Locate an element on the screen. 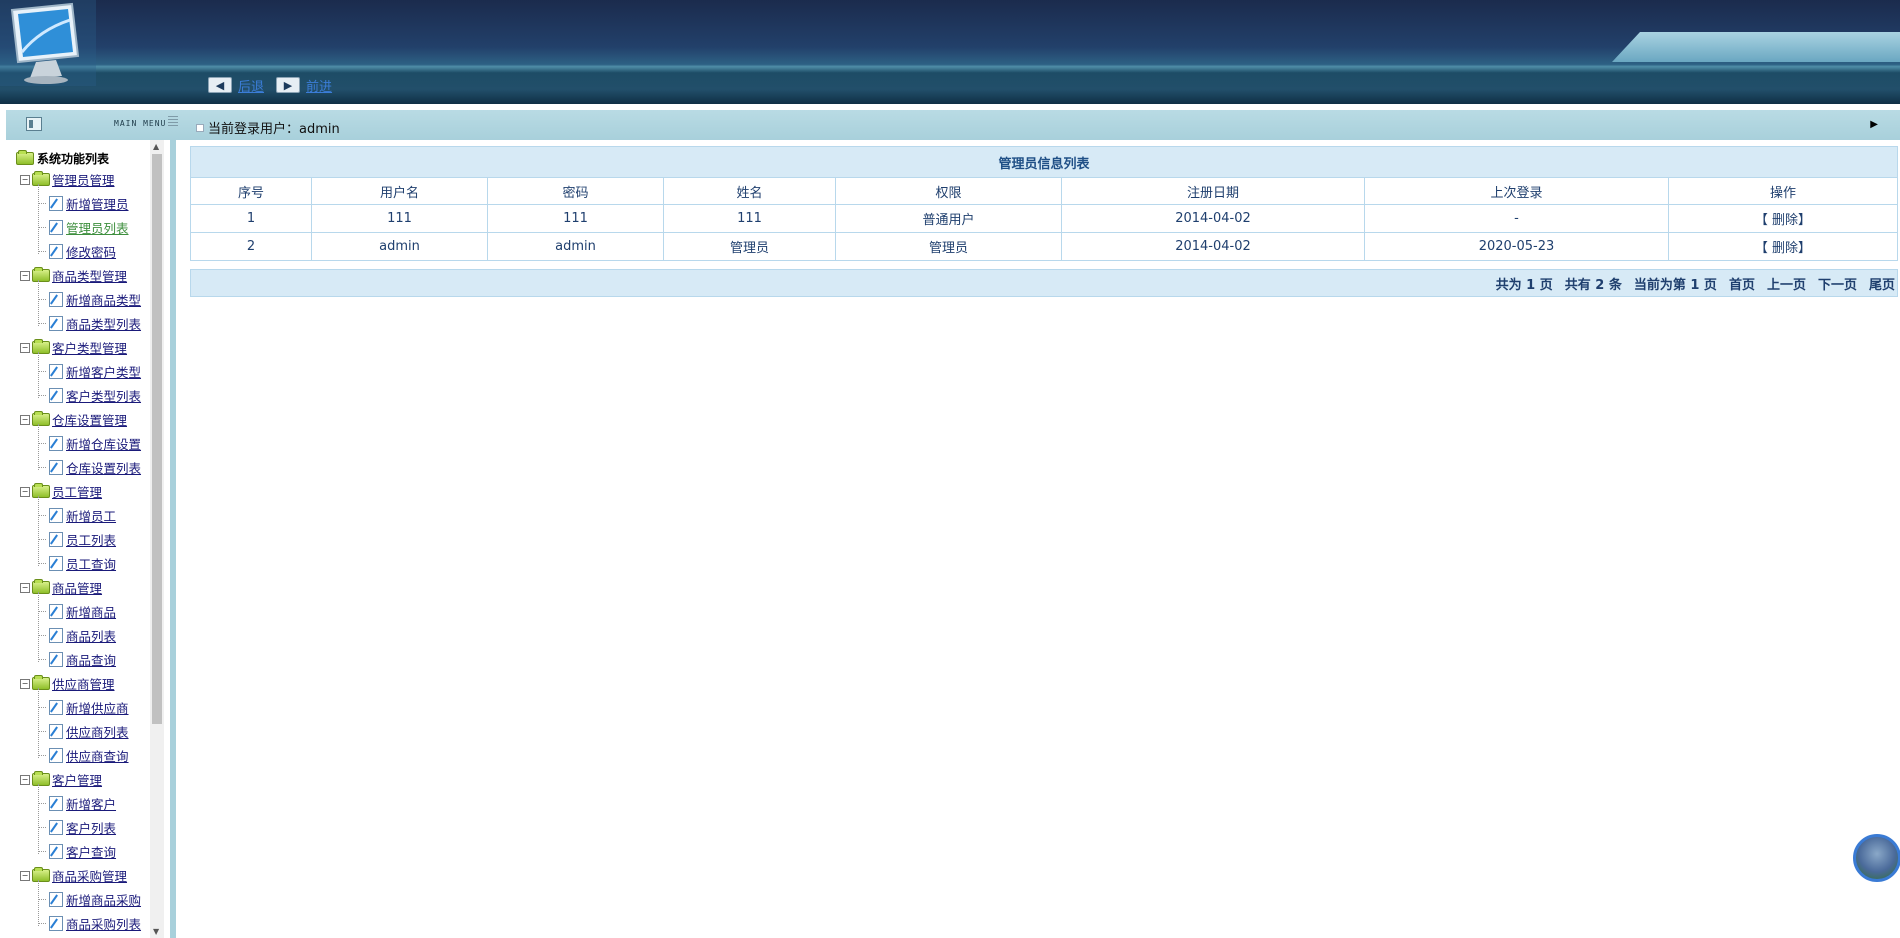 This screenshot has width=1900, height=938. back-link: 后退 is located at coordinates (251, 85).